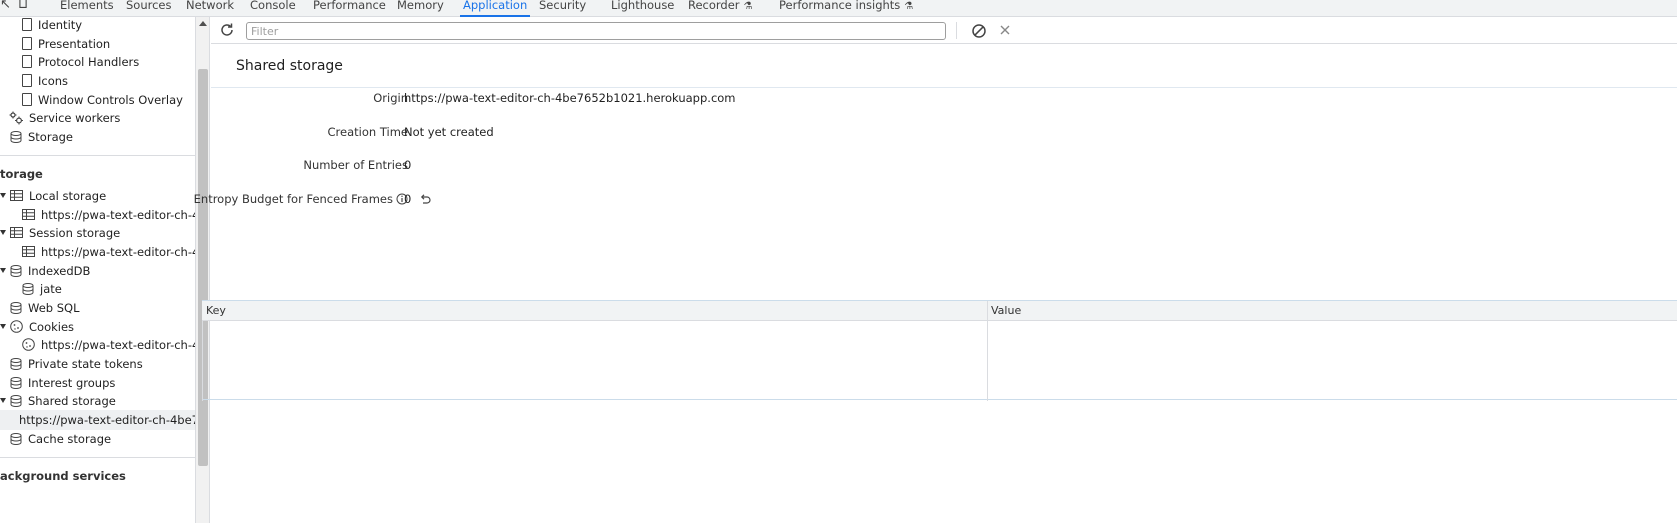  What do you see at coordinates (214, 311) in the screenshot?
I see `column-header-key: Key` at bounding box center [214, 311].